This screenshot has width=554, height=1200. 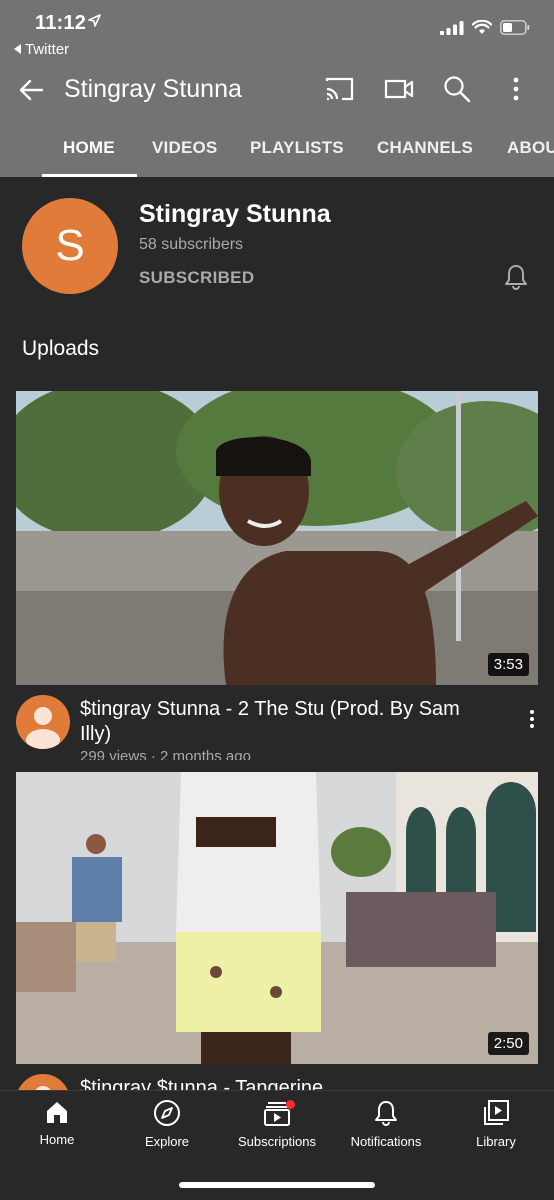 What do you see at coordinates (530, 148) in the screenshot?
I see `tab-about: ABOUT` at bounding box center [530, 148].